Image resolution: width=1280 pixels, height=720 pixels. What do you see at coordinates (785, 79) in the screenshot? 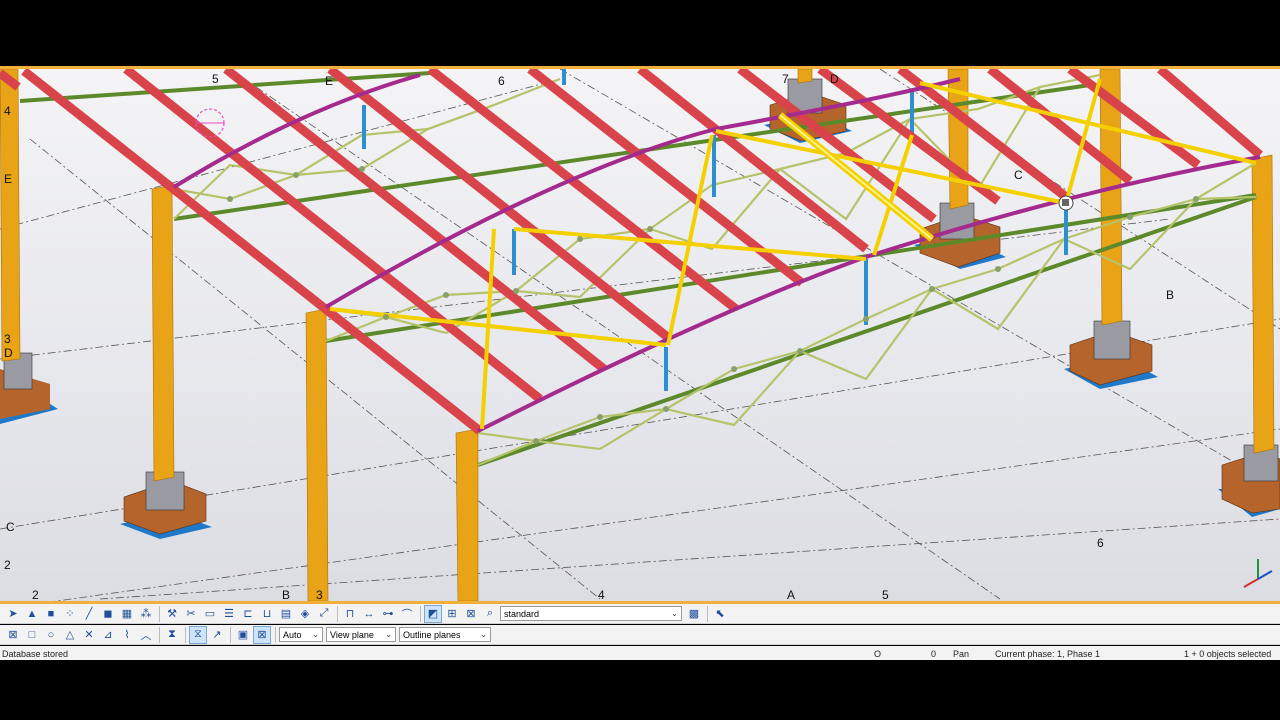
I see `grid-label: 7` at bounding box center [785, 79].